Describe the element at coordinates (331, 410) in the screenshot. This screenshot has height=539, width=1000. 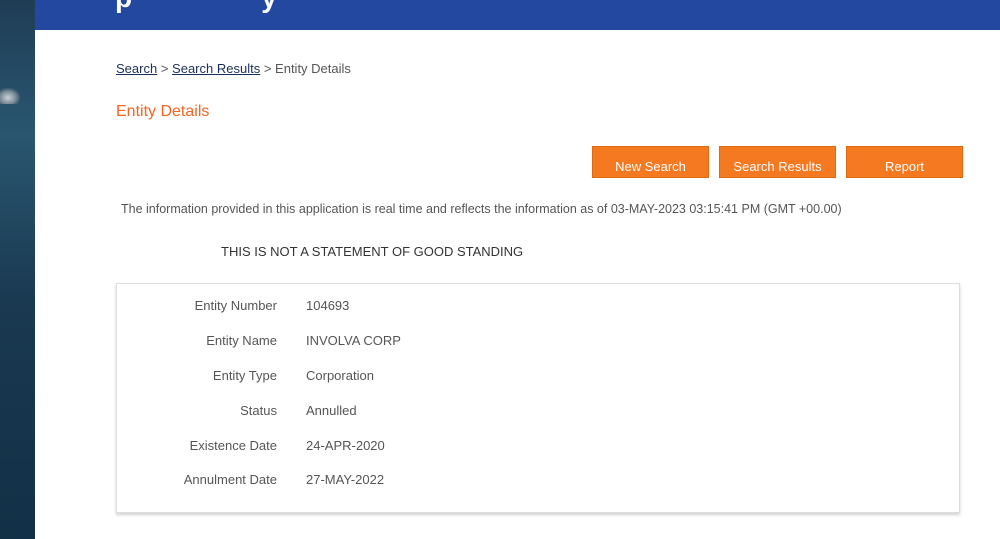
I see `detail-value: Annulled` at that location.